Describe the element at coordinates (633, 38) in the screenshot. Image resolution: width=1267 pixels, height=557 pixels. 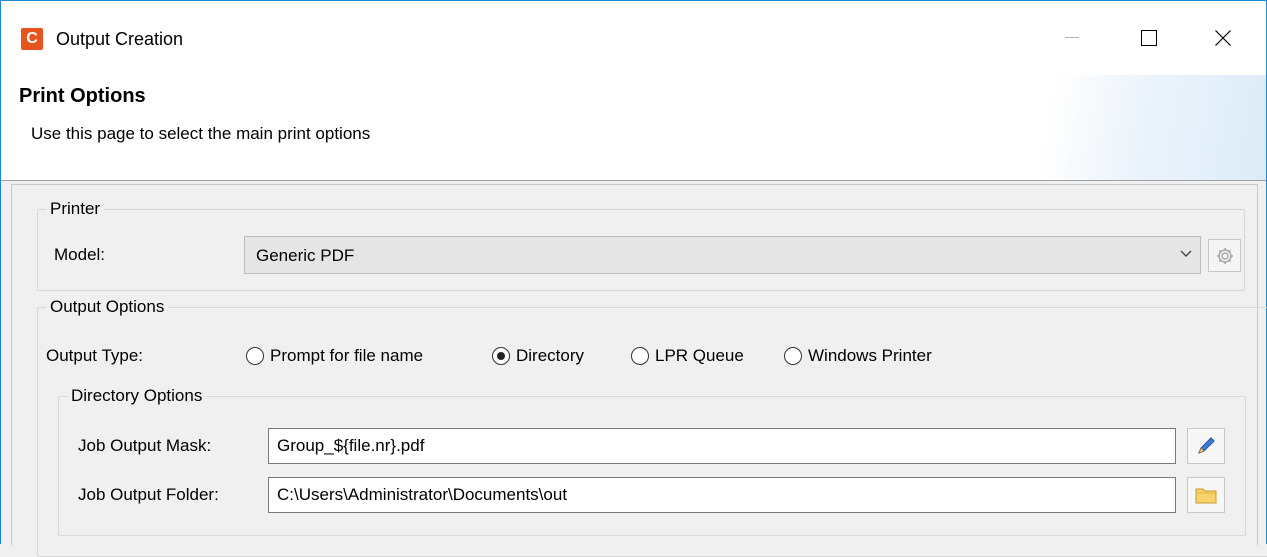
I see `title-bar: C Output Creation` at that location.